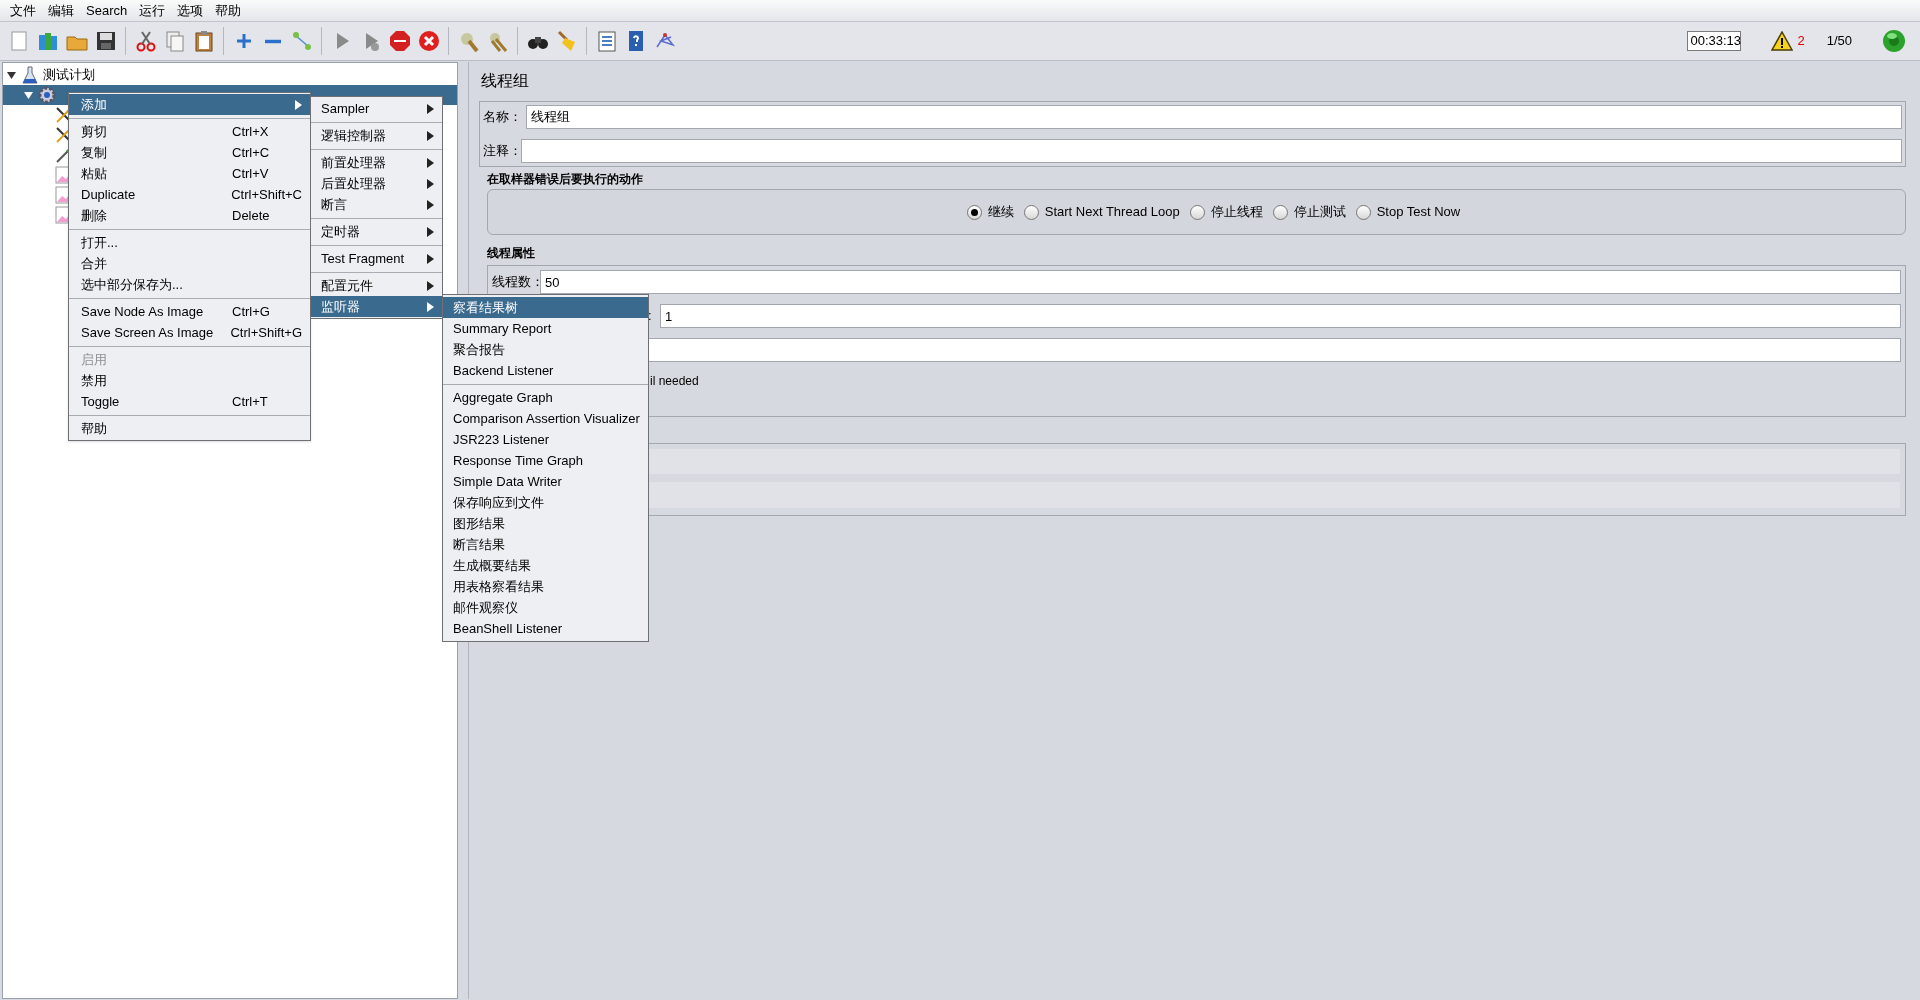 This screenshot has height=1000, width=1920. Describe the element at coordinates (565, 179) in the screenshot. I see `section-title: 在取样器错误后要执行的动作` at that location.